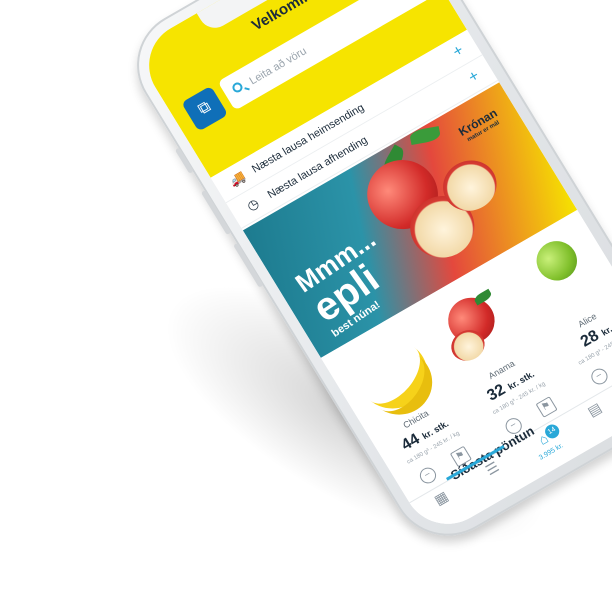 This screenshot has height=596, width=612. What do you see at coordinates (590, 339) in the screenshot?
I see `price-value: 28` at bounding box center [590, 339].